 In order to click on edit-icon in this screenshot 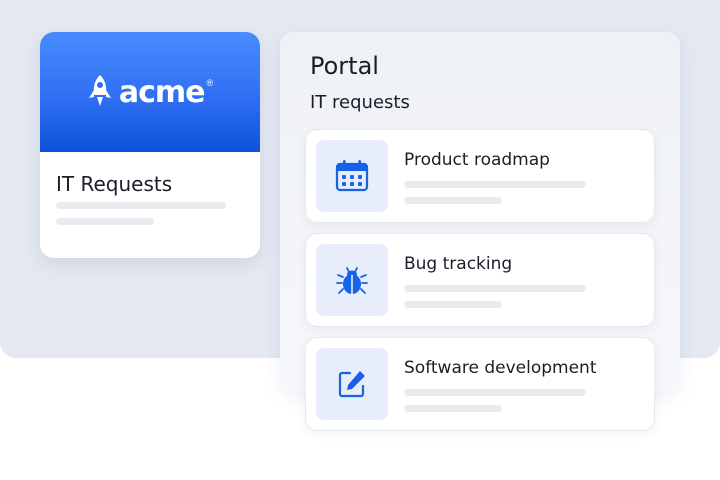, I will do `click(351, 384)`.